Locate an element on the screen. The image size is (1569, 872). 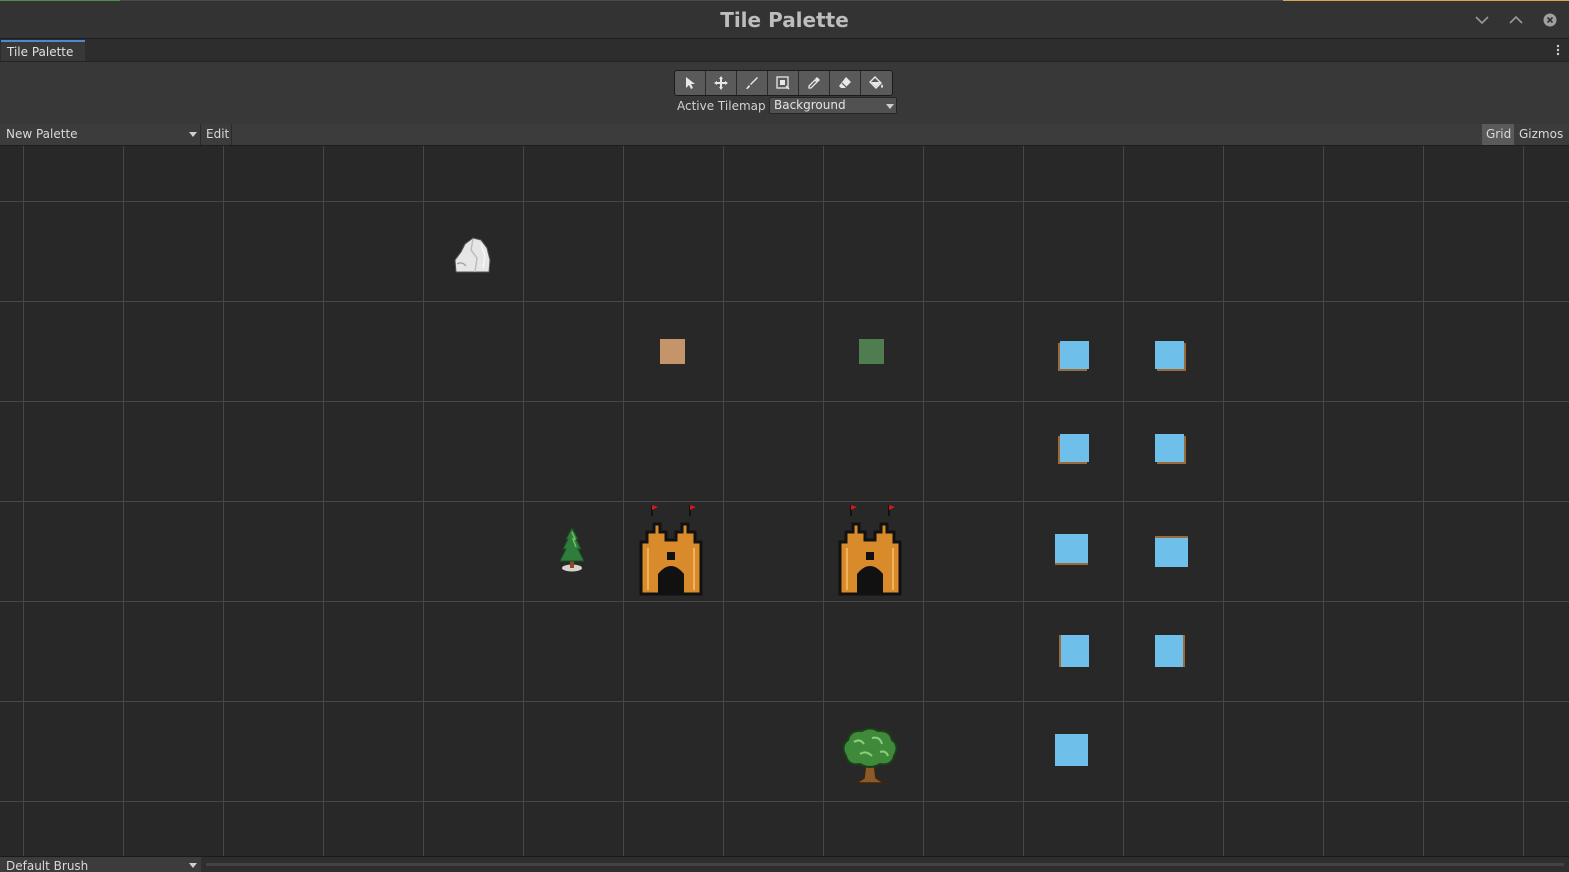
paint-brush-icon is located at coordinates (752, 83).